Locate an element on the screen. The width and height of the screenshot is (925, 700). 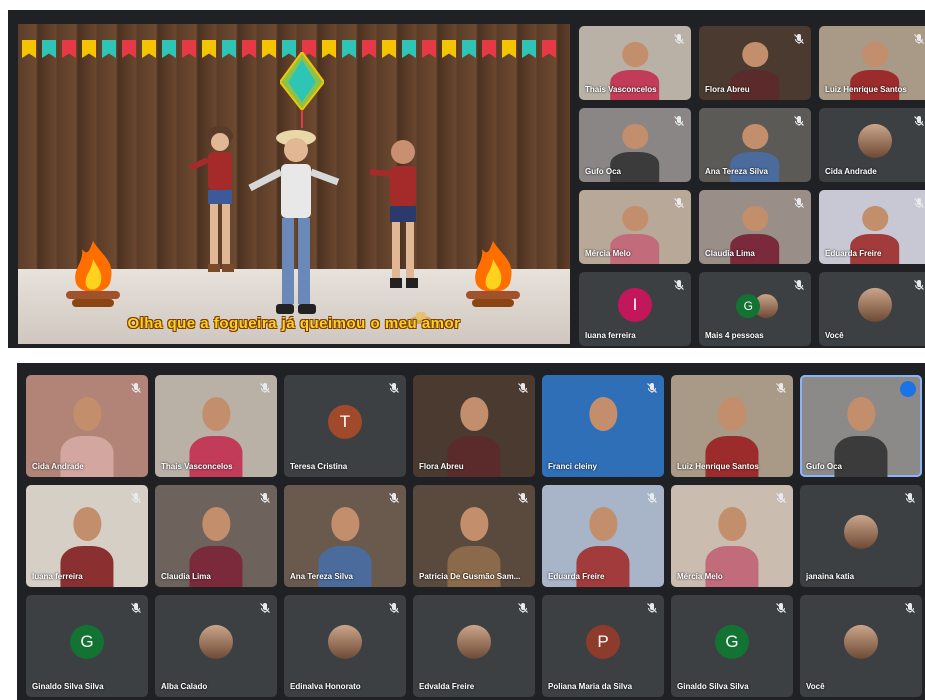
participant-name: Thais Vasconcelos is located at coordinates (197, 466).